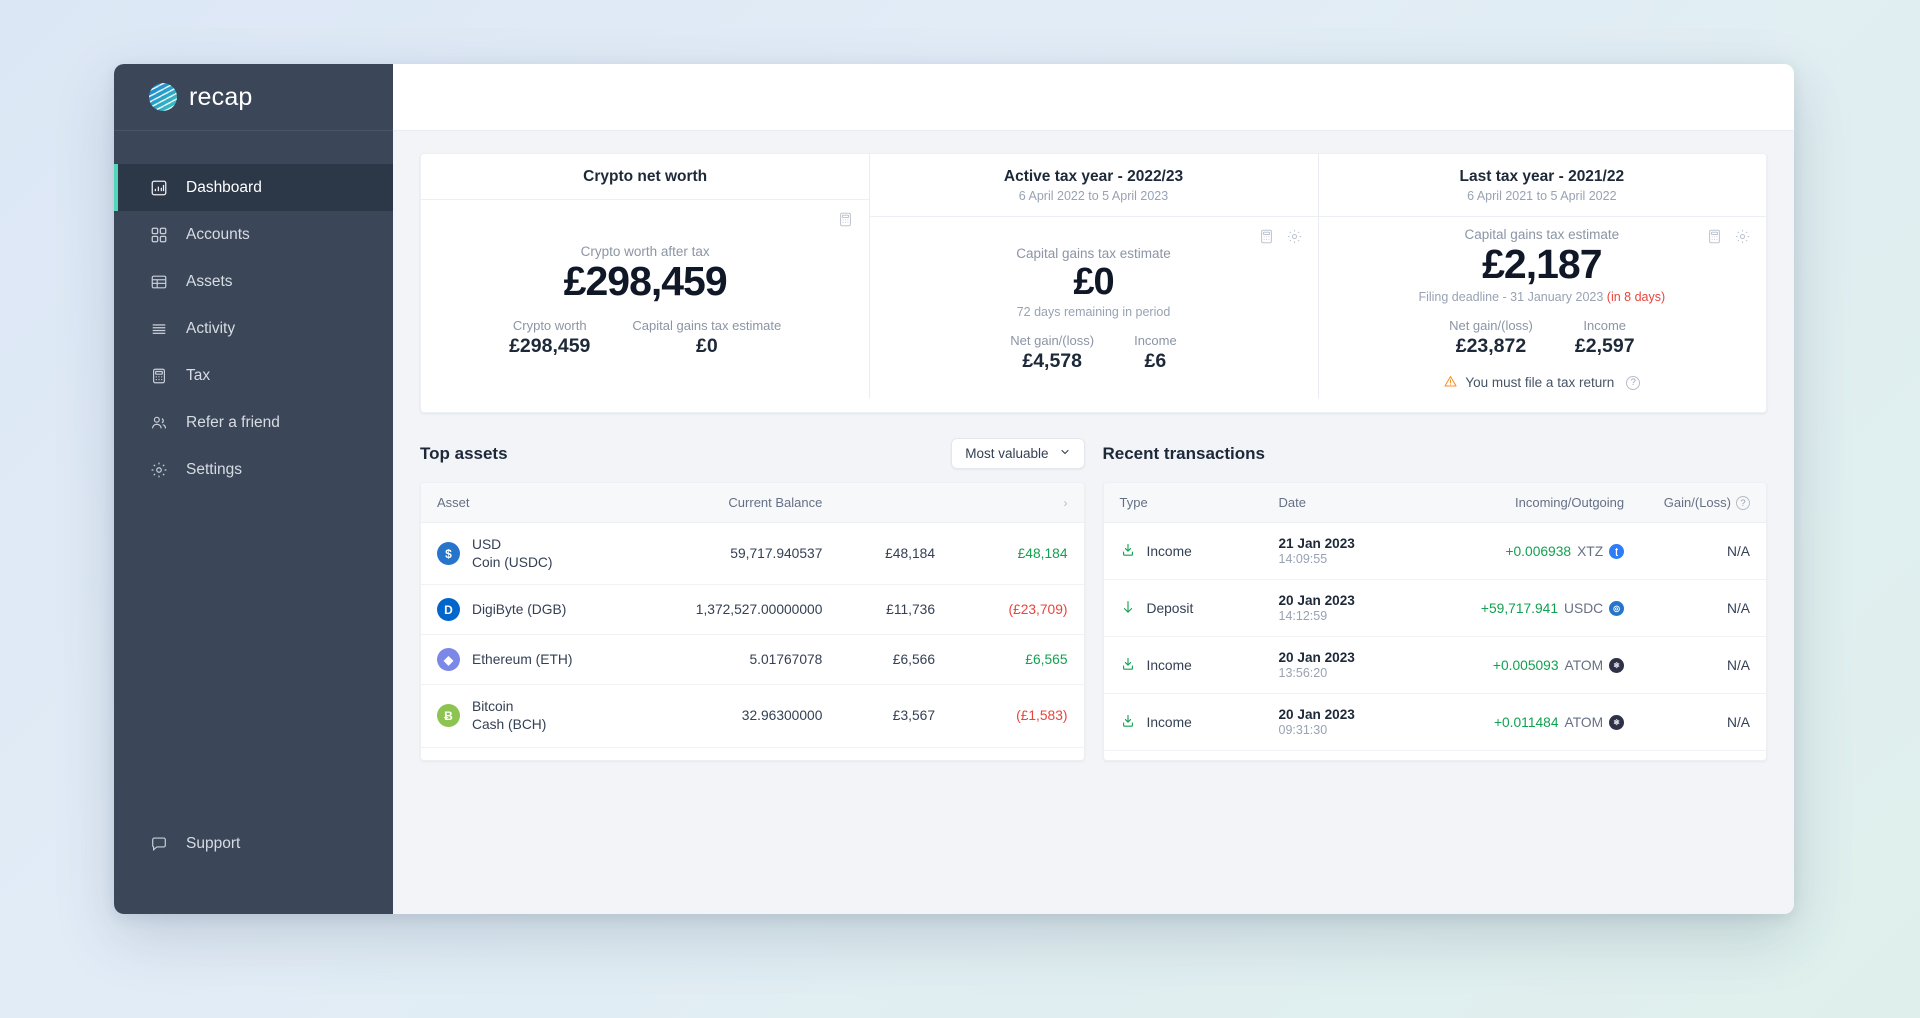  Describe the element at coordinates (253, 97) in the screenshot. I see `brand: recap` at that location.